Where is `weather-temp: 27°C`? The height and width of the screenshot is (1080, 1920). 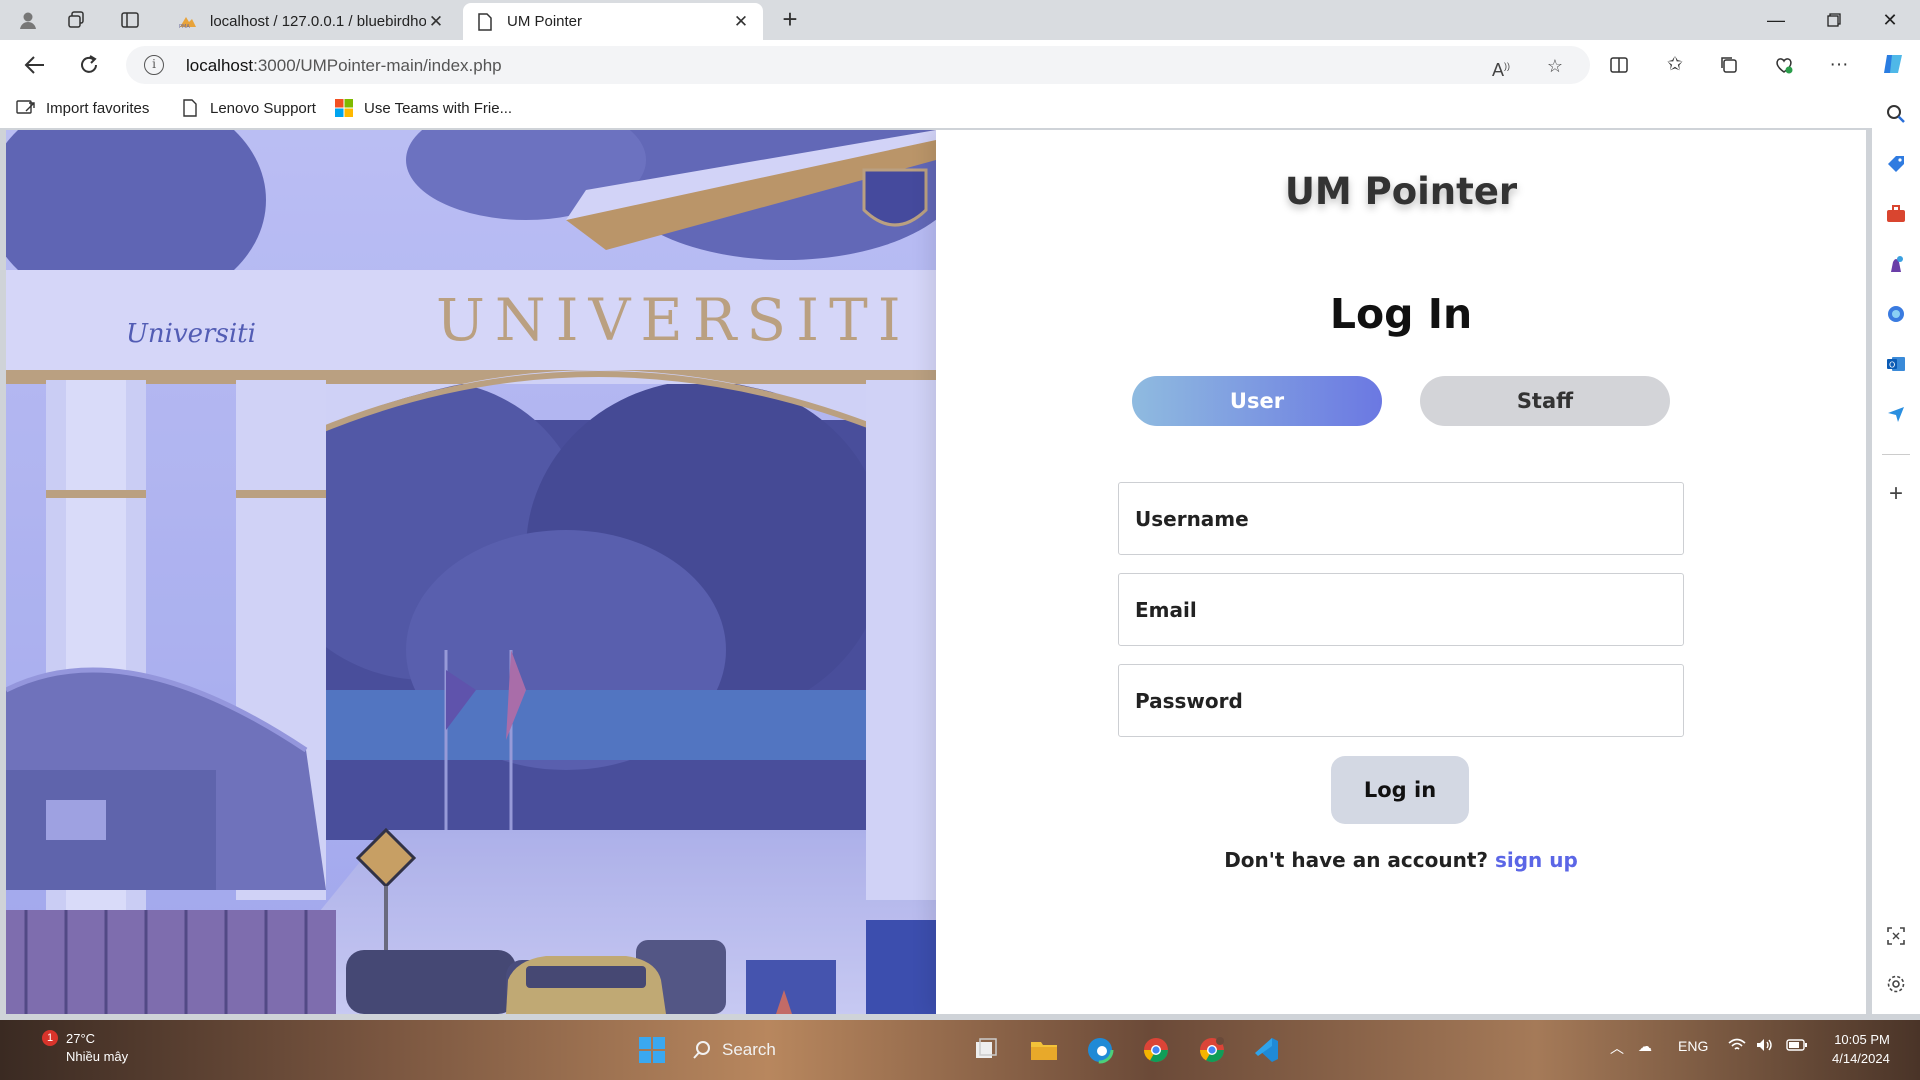
weather-temp: 27°C is located at coordinates (81, 1038).